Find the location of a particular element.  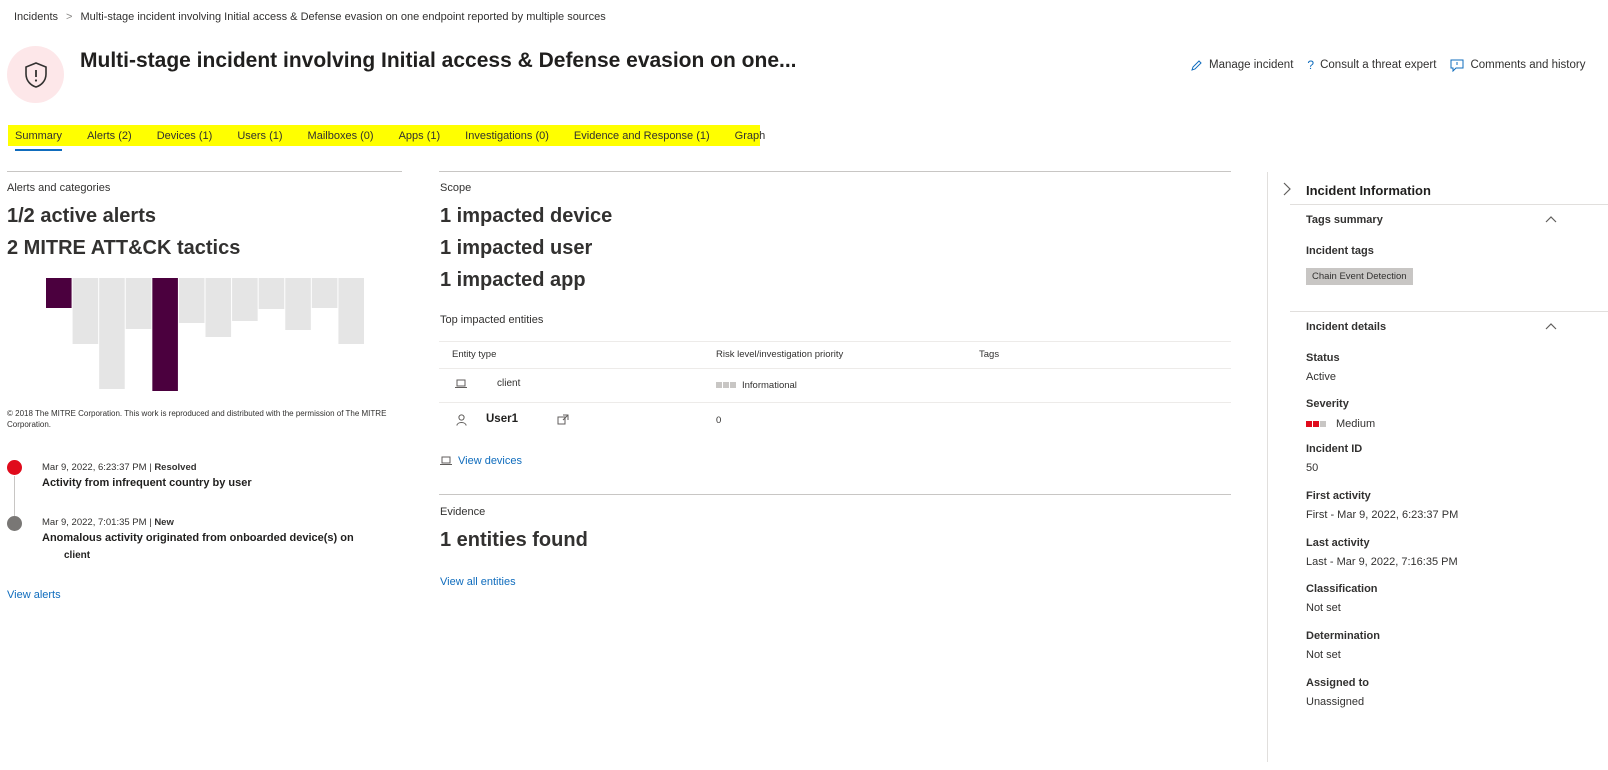

timeline-dot-resolved is located at coordinates (14, 467).